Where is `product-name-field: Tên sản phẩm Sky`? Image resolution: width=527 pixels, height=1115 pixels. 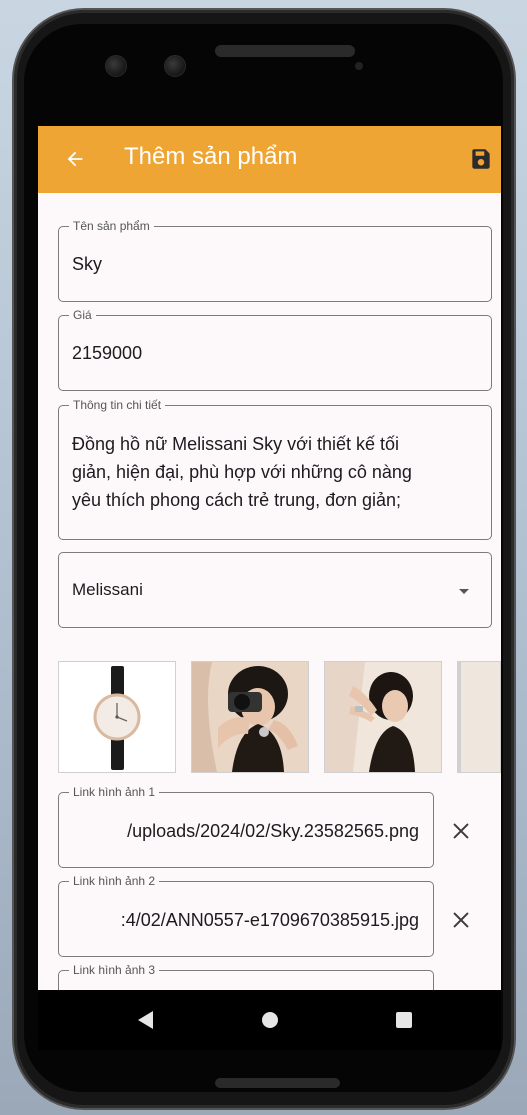
product-name-field: Tên sản phẩm Sky is located at coordinates (275, 260).